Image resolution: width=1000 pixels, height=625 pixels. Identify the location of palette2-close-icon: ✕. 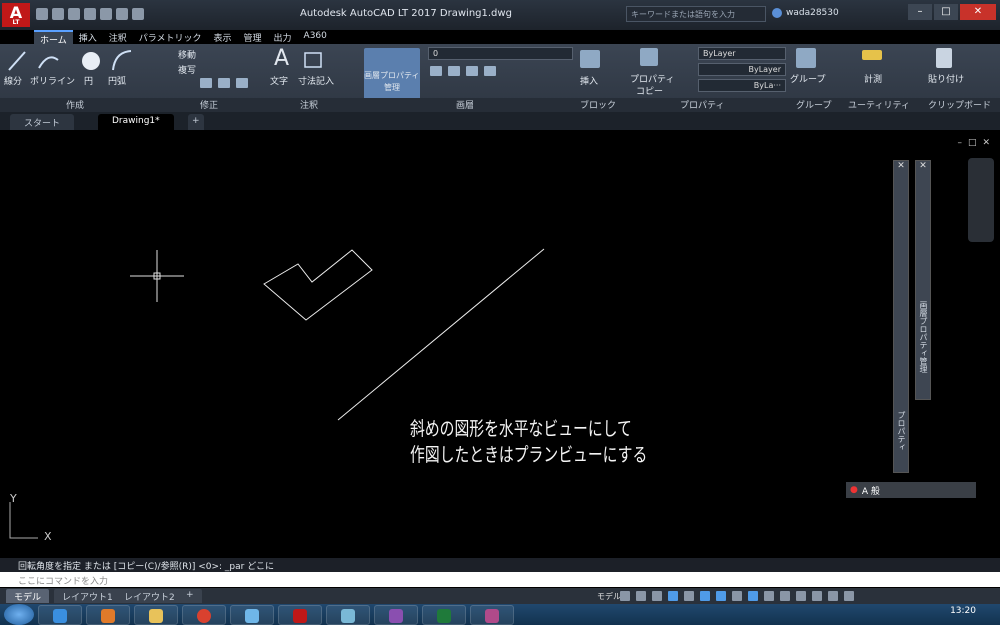
(923, 166).